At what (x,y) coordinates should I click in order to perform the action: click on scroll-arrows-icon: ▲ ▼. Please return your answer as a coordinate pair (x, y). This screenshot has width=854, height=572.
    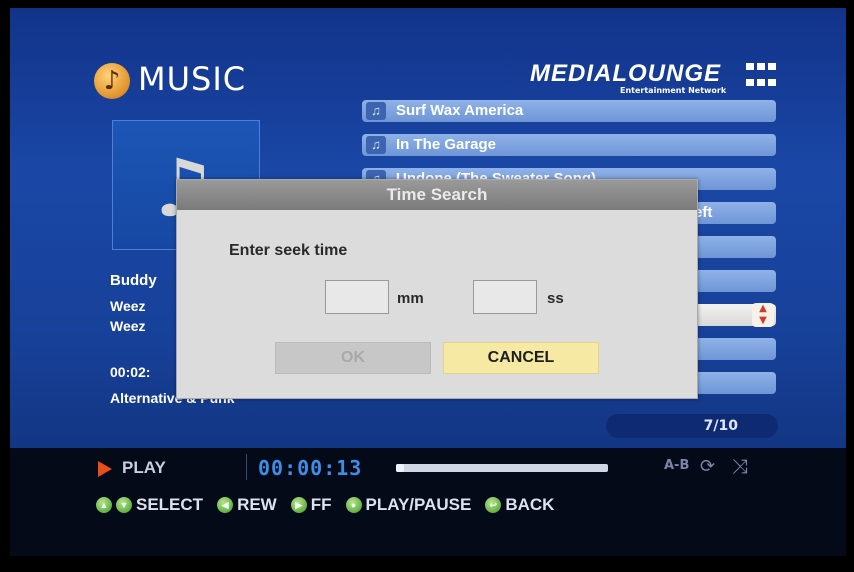
    Looking at the image, I should click on (763, 315).